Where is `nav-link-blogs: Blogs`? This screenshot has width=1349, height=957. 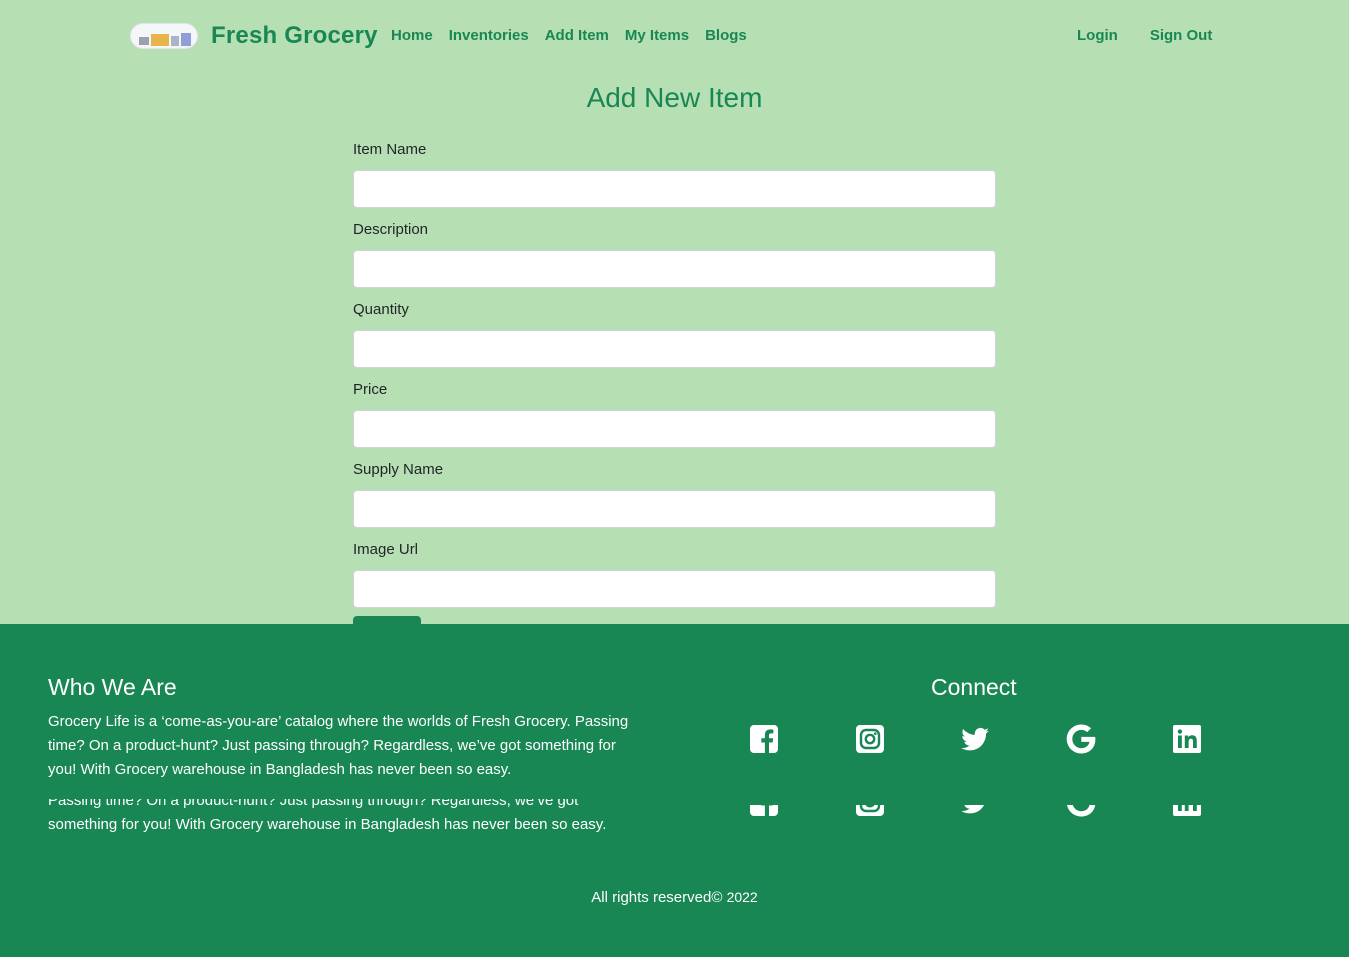 nav-link-blogs: Blogs is located at coordinates (726, 35).